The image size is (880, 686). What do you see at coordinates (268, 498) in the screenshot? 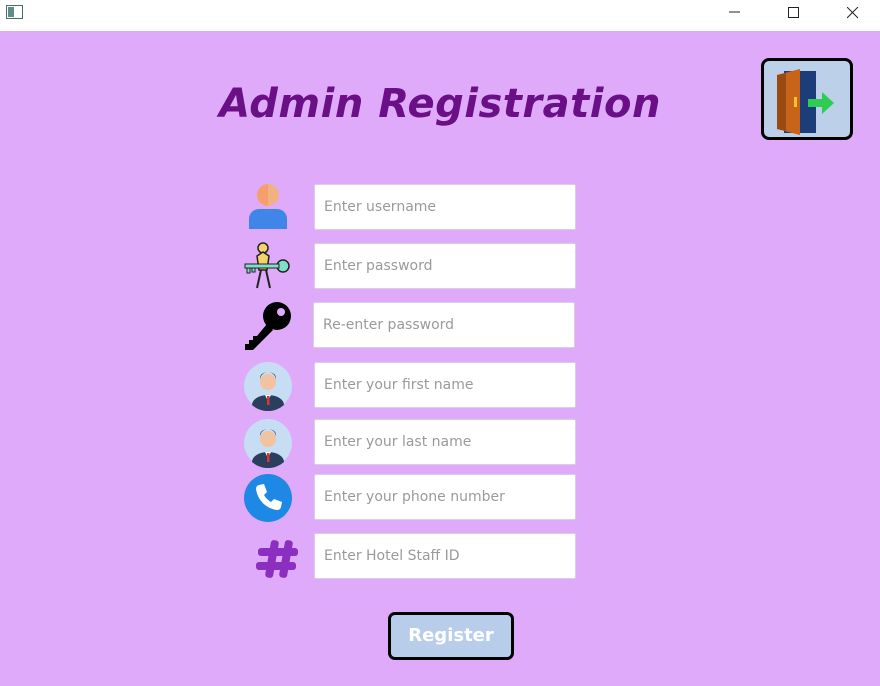
I see `phone-icon` at bounding box center [268, 498].